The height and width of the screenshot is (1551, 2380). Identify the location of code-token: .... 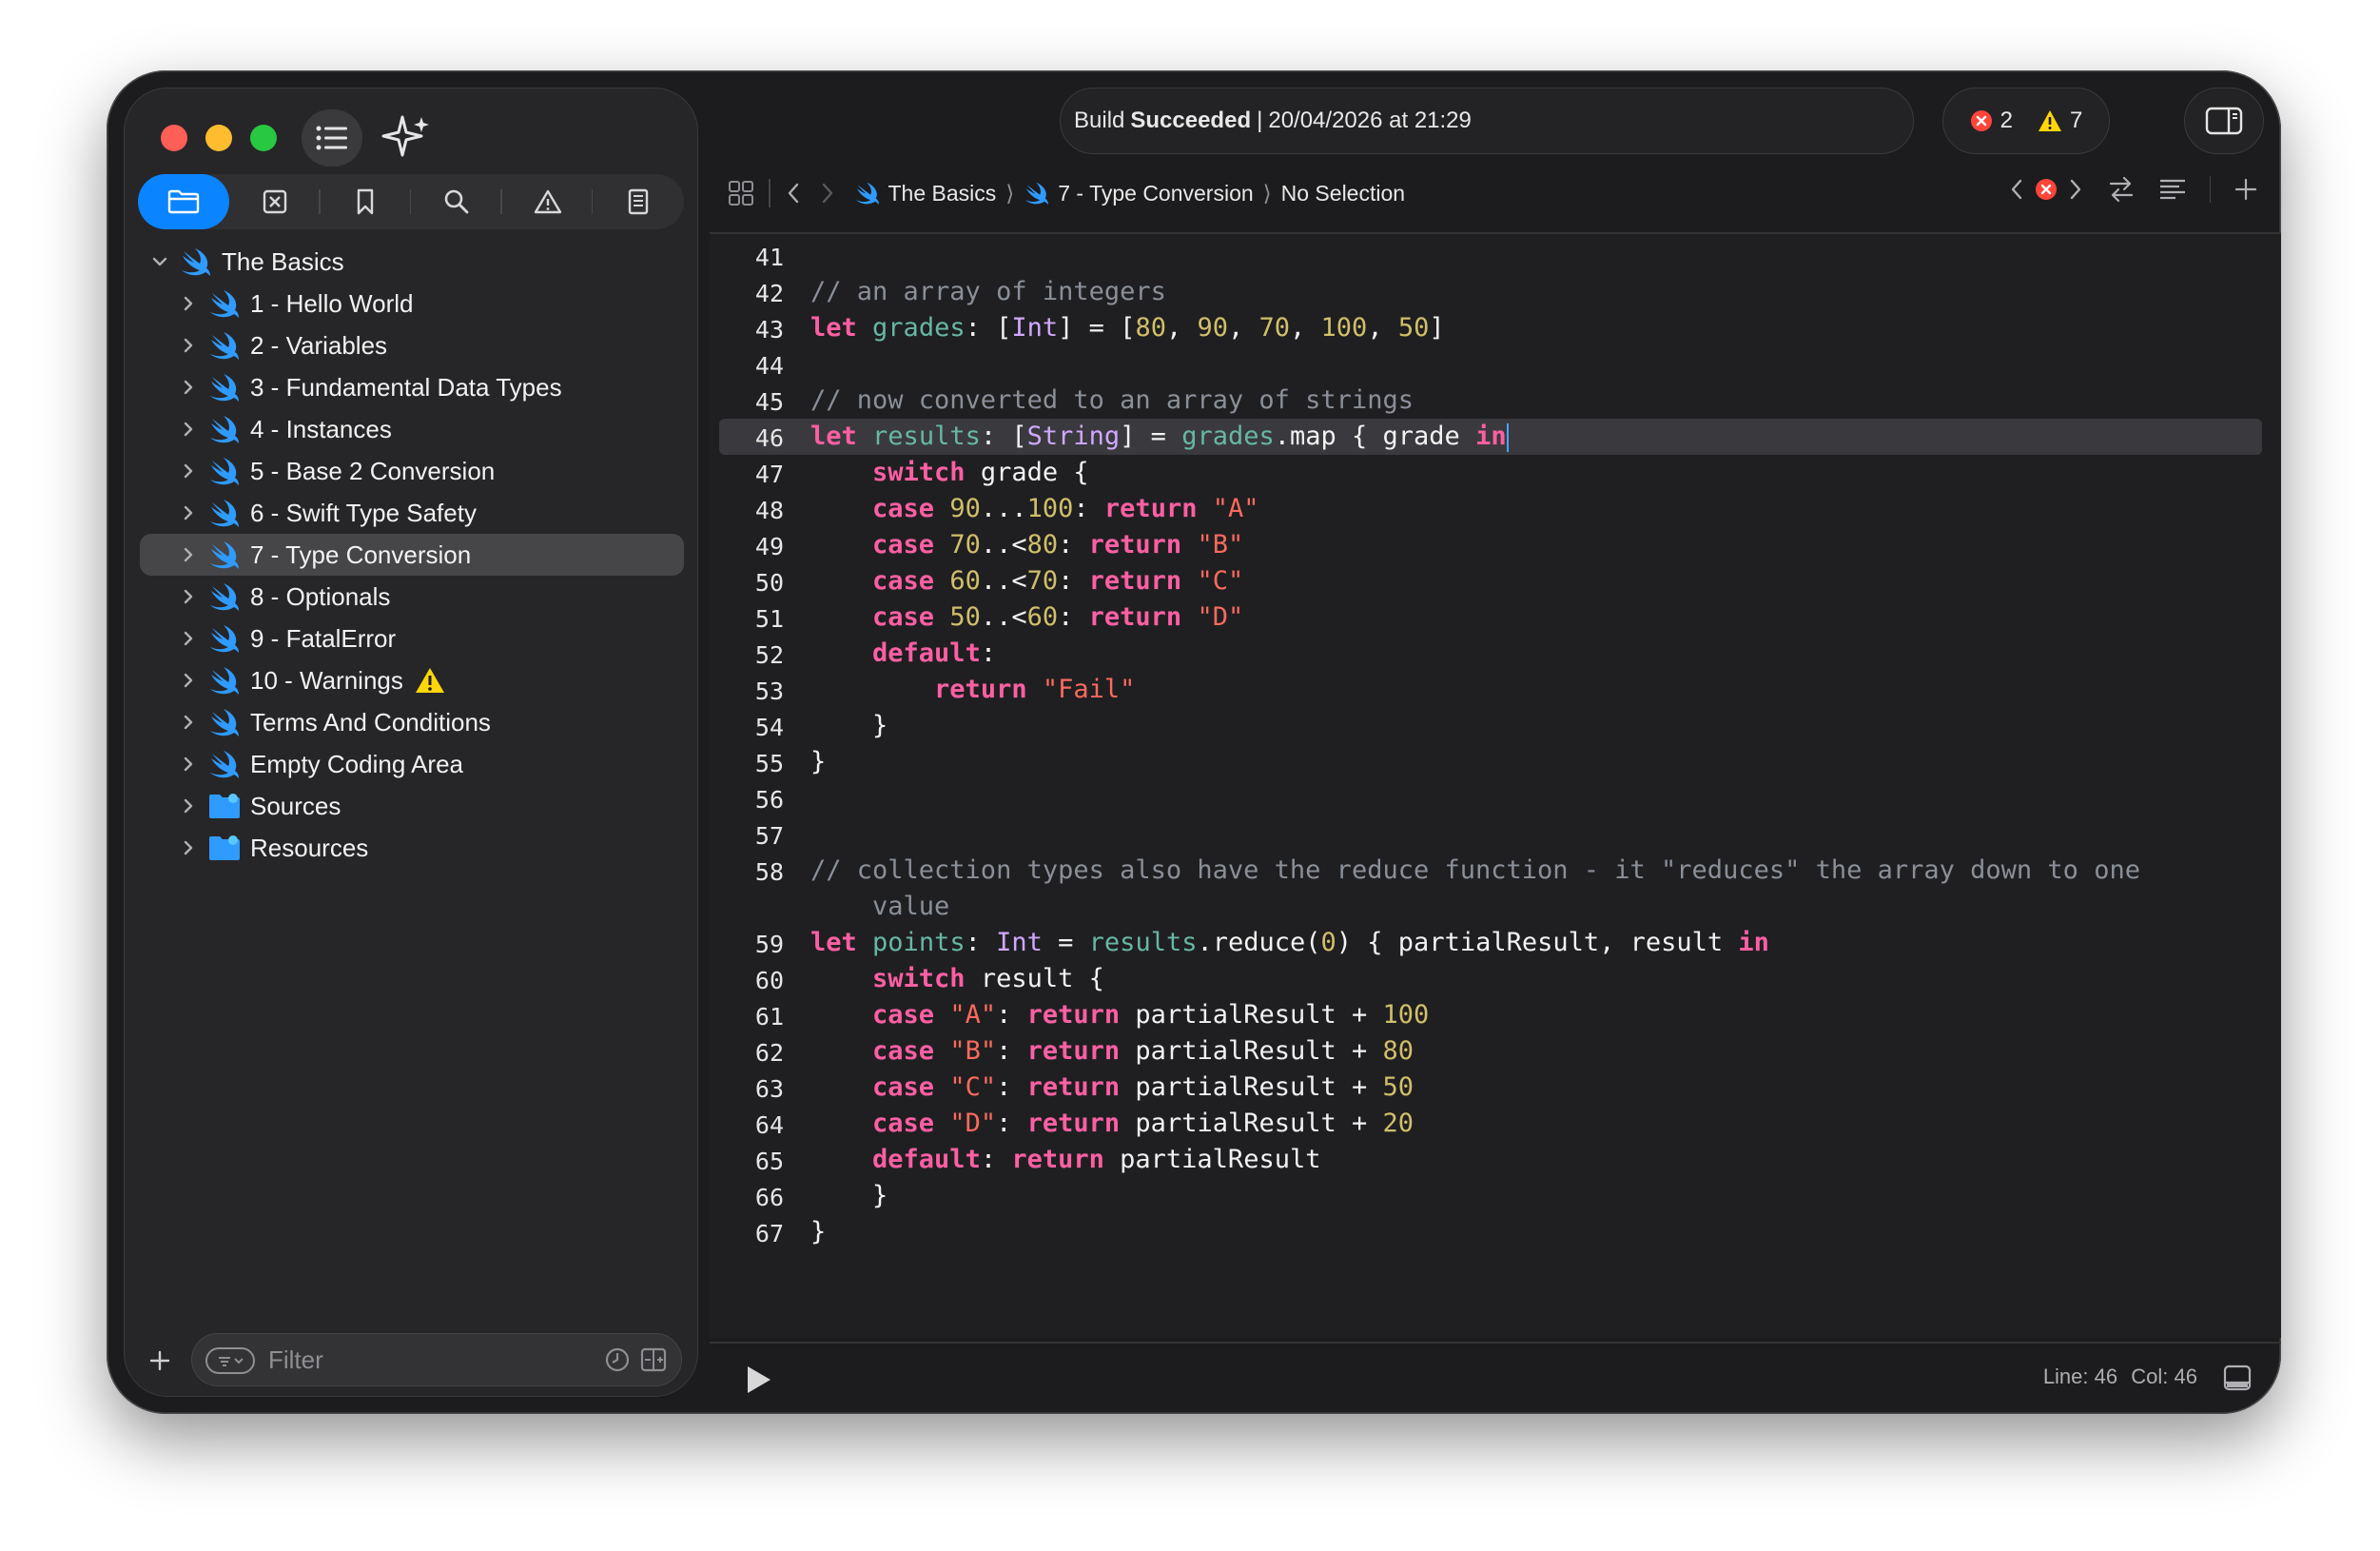
(1004, 508).